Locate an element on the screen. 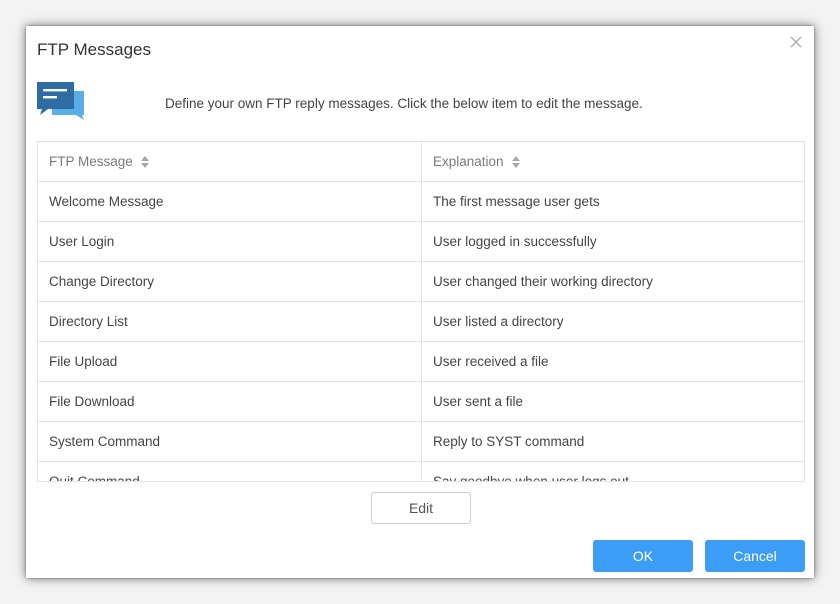  table-row: File Download User sent a file is located at coordinates (421, 402).